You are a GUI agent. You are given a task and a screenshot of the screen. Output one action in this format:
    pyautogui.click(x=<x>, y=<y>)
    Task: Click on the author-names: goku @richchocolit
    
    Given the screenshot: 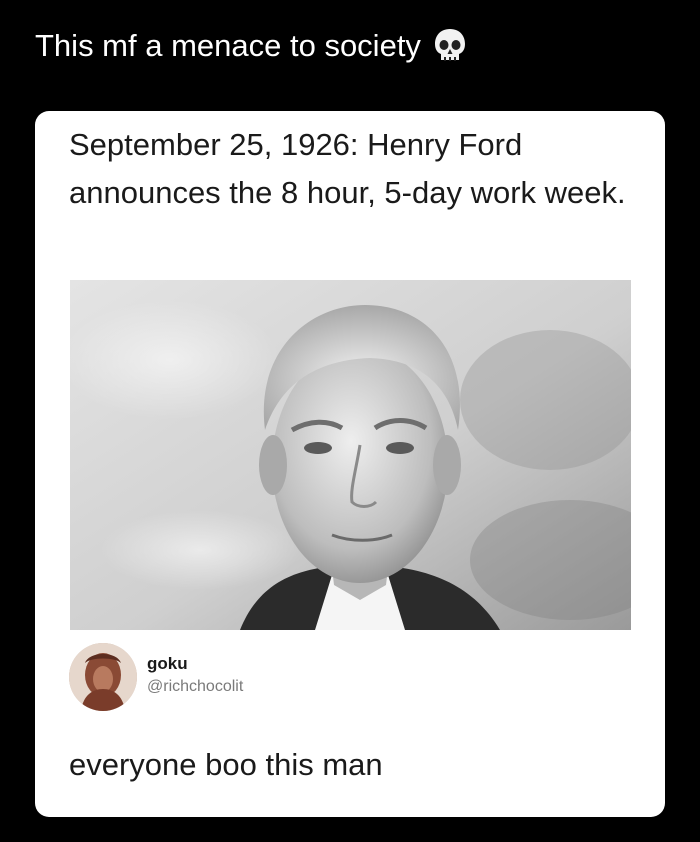 What is the action you would take?
    pyautogui.click(x=195, y=675)
    